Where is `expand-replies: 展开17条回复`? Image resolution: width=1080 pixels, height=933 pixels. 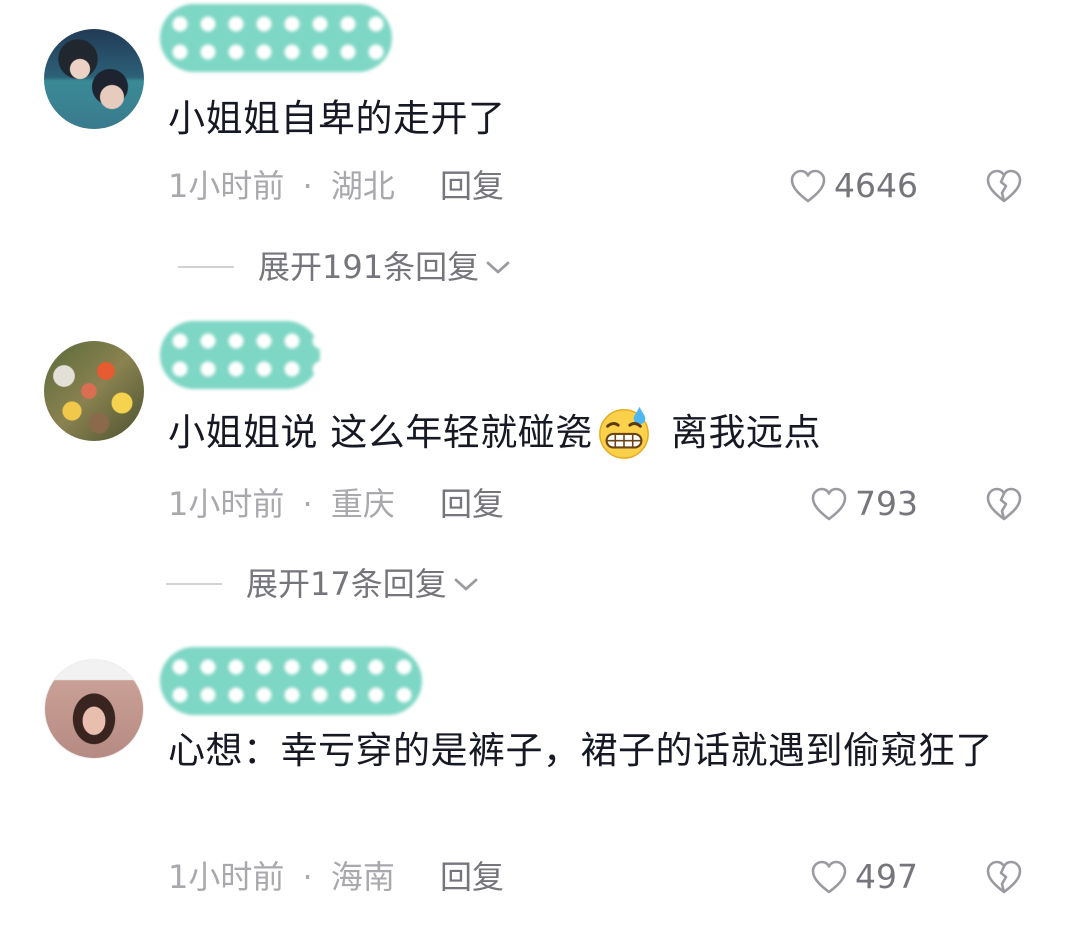
expand-replies: 展开17条回复 is located at coordinates (323, 584).